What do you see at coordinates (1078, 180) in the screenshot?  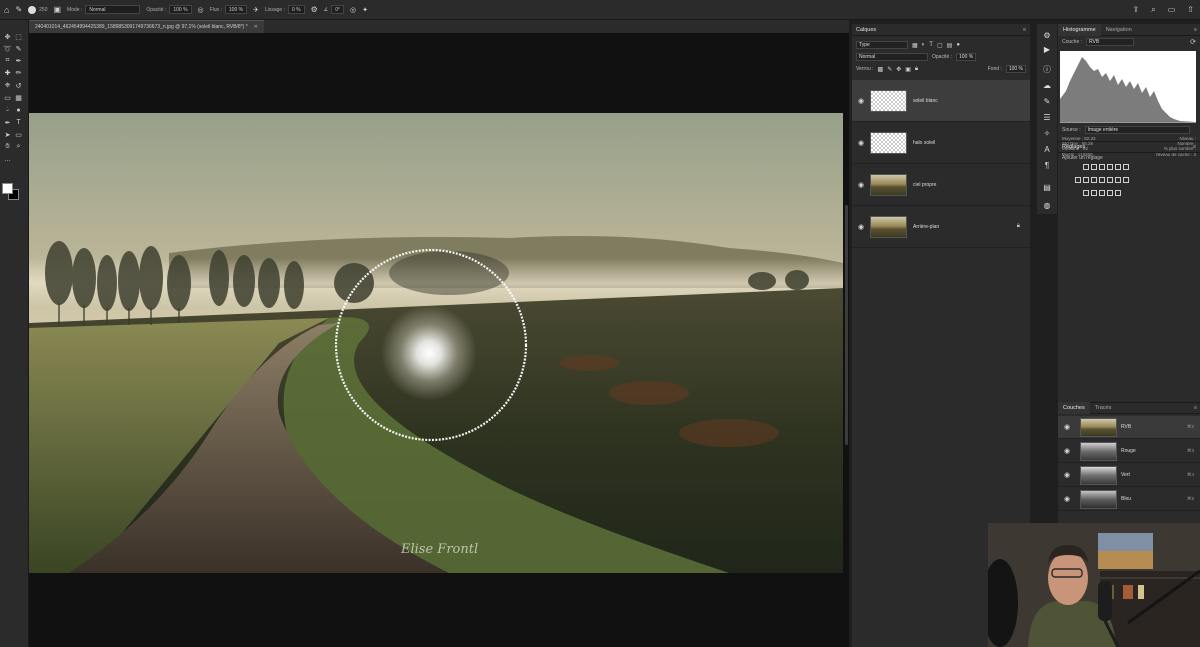 I see `hue-sat-icon` at bounding box center [1078, 180].